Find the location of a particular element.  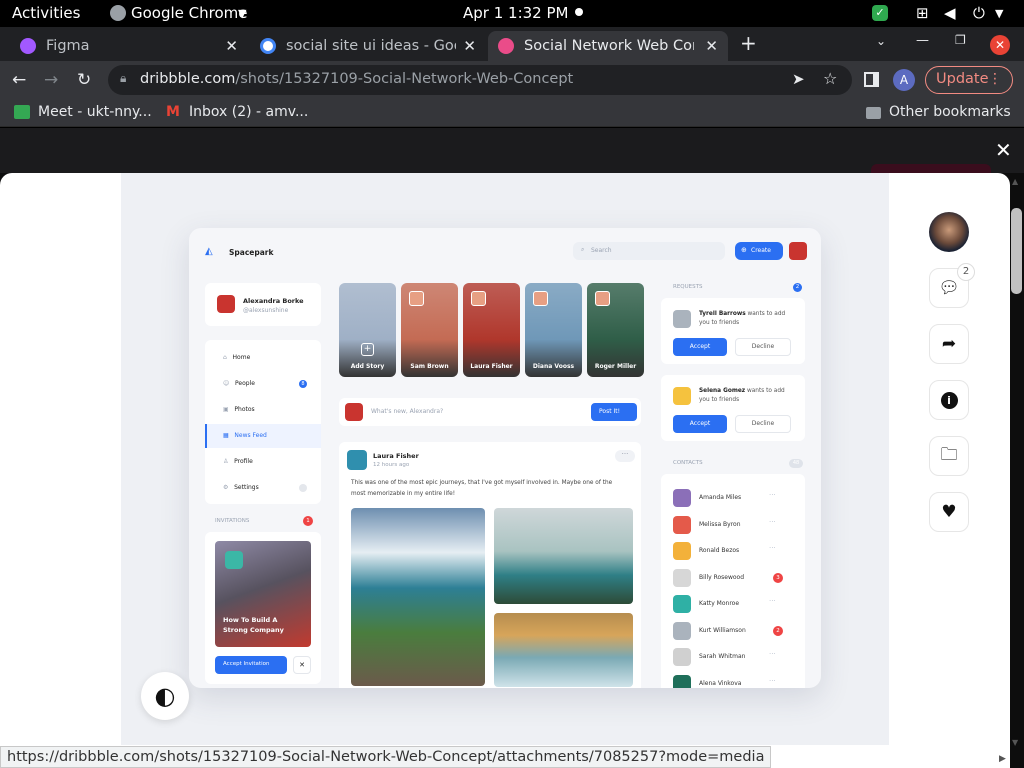

mock-invitations-badge: 1 is located at coordinates (308, 521).